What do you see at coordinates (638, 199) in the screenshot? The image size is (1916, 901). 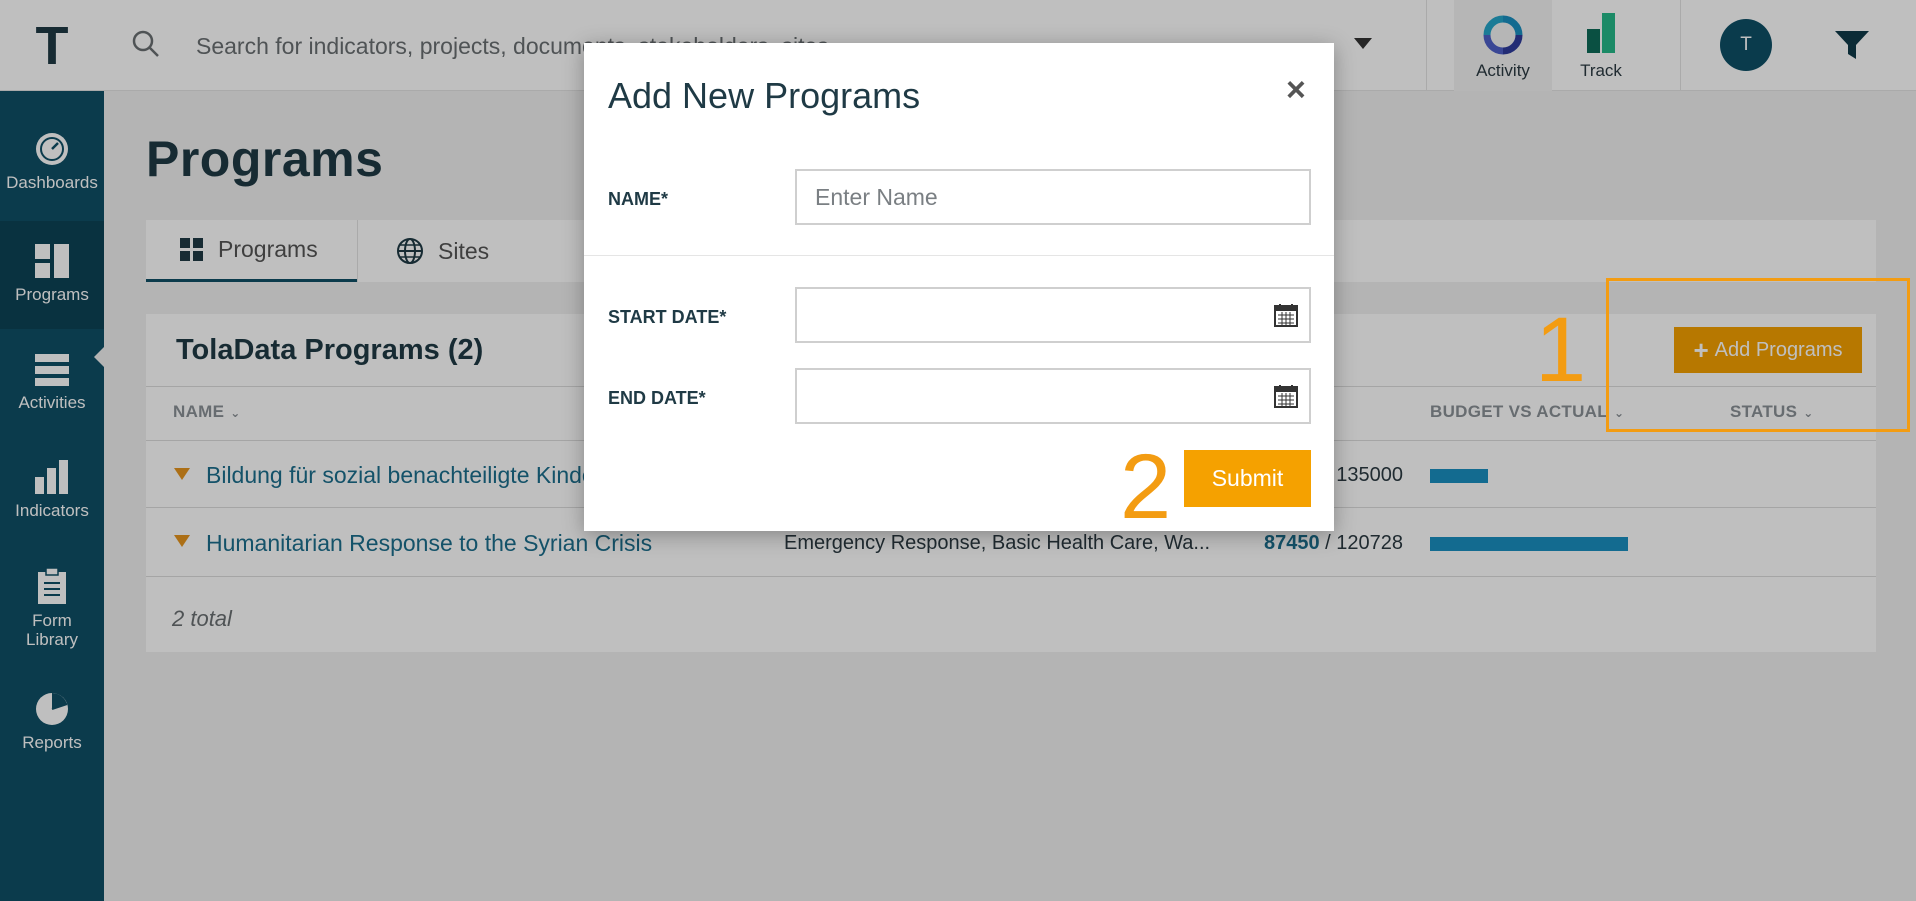 I see `name-label: NAME*` at bounding box center [638, 199].